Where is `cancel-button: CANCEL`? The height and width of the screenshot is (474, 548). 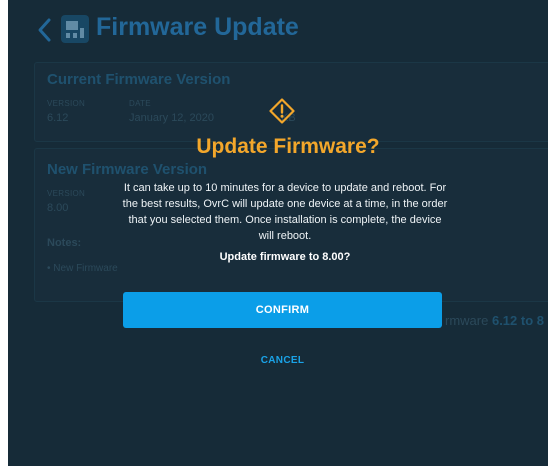
cancel-button: CANCEL is located at coordinates (282, 360).